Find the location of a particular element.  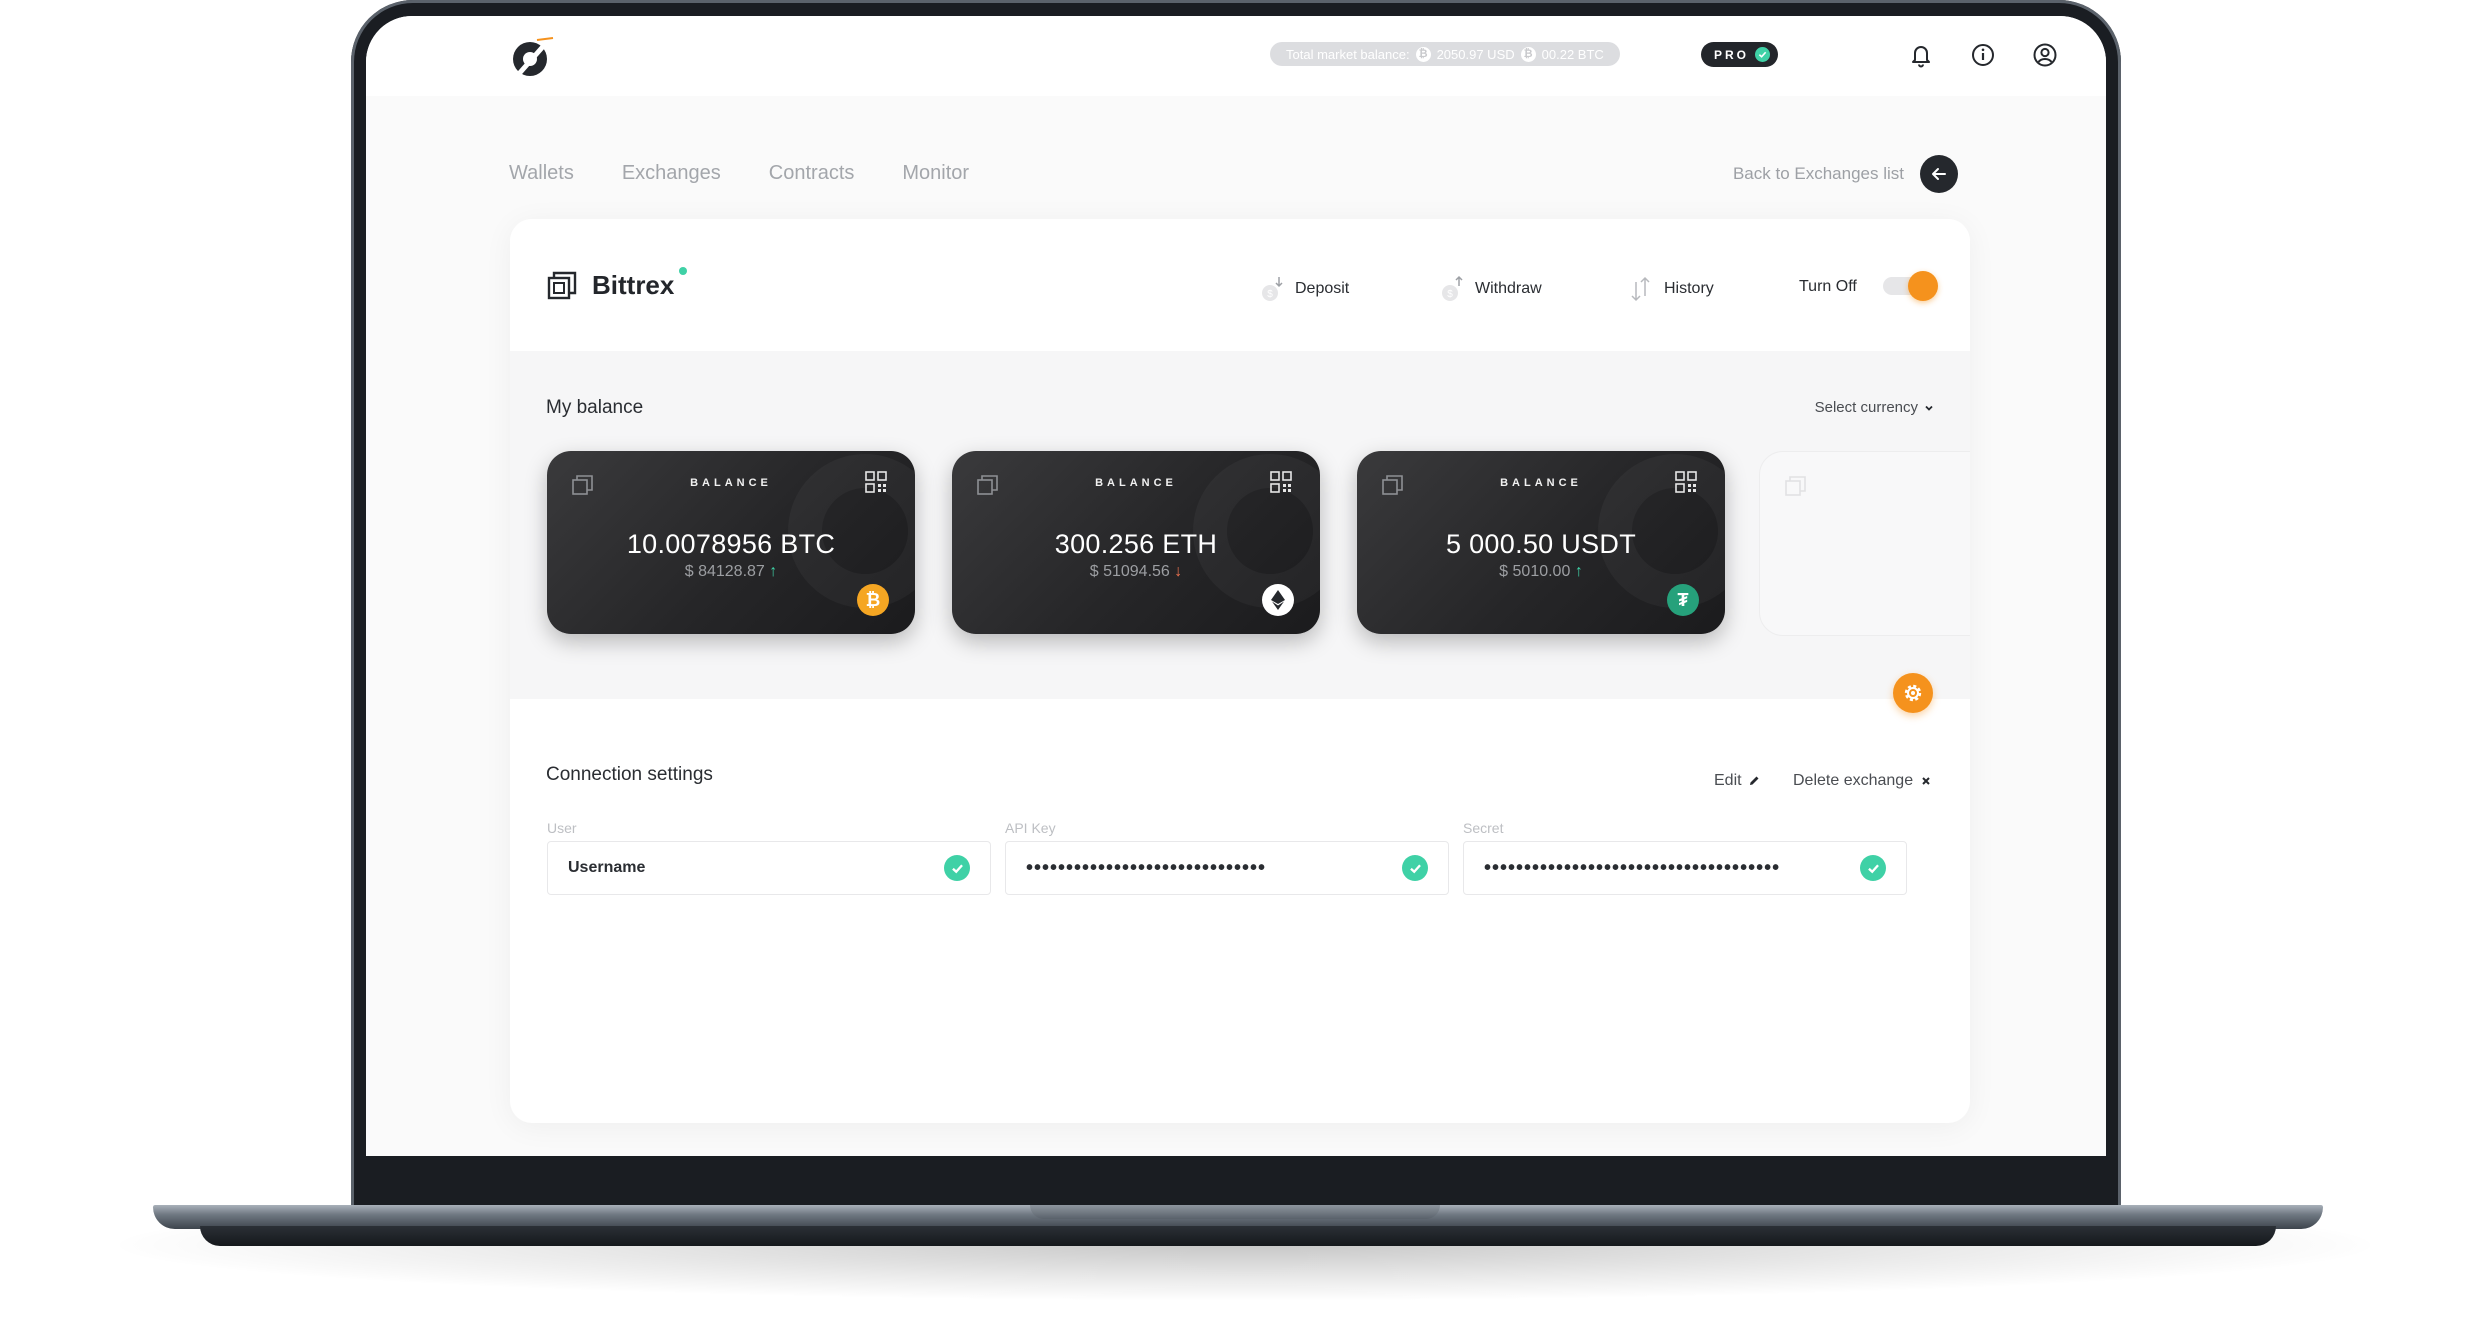

edit-button: Edit is located at coordinates (1737, 781).